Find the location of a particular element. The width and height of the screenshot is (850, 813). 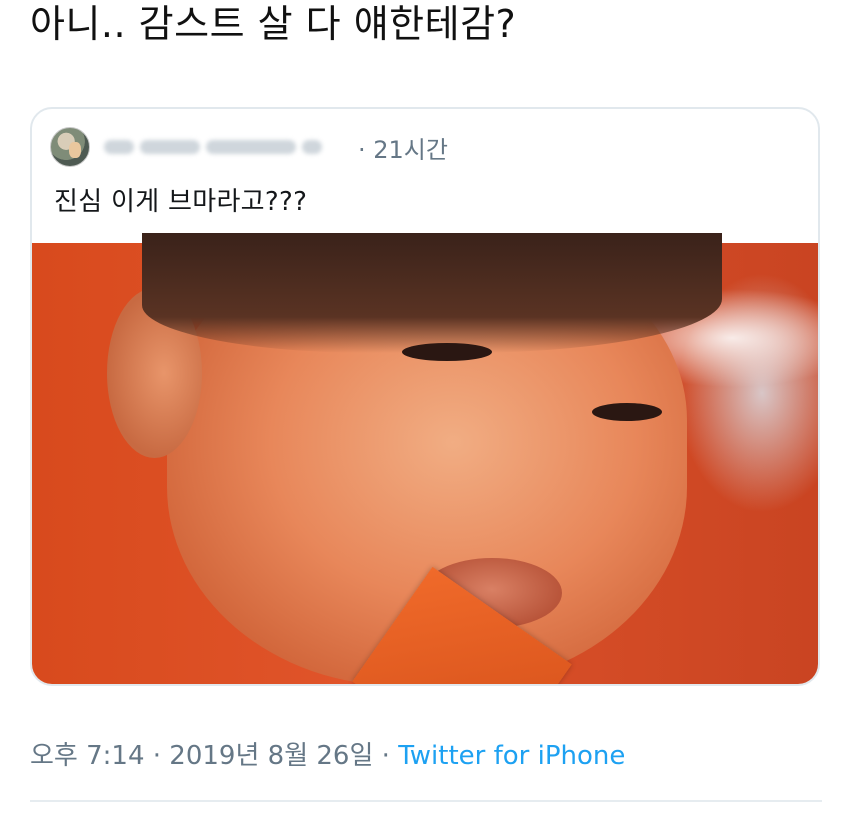

quoted-tweet-text: 진심 이게 브마라고??? is located at coordinates (181, 202).